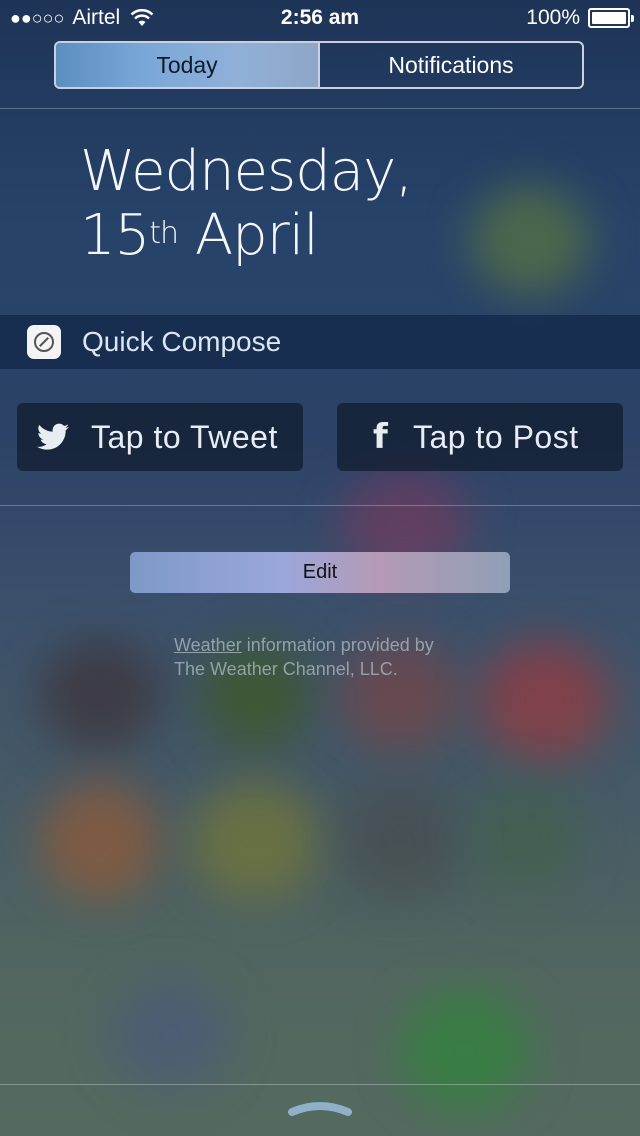 This screenshot has width=640, height=1136. What do you see at coordinates (320, 1108) in the screenshot?
I see `chevron-up-icon` at bounding box center [320, 1108].